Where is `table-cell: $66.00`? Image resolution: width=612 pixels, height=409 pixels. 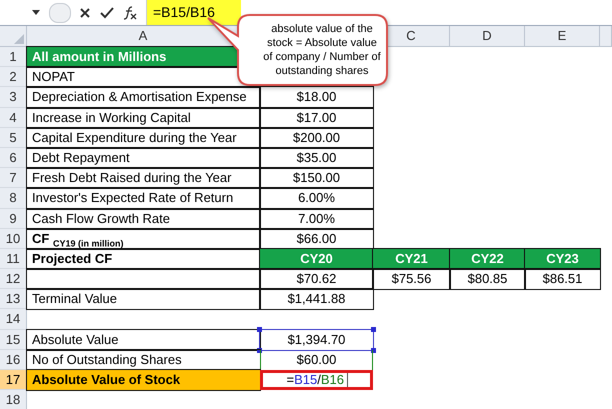
table-cell: $66.00 is located at coordinates (316, 238).